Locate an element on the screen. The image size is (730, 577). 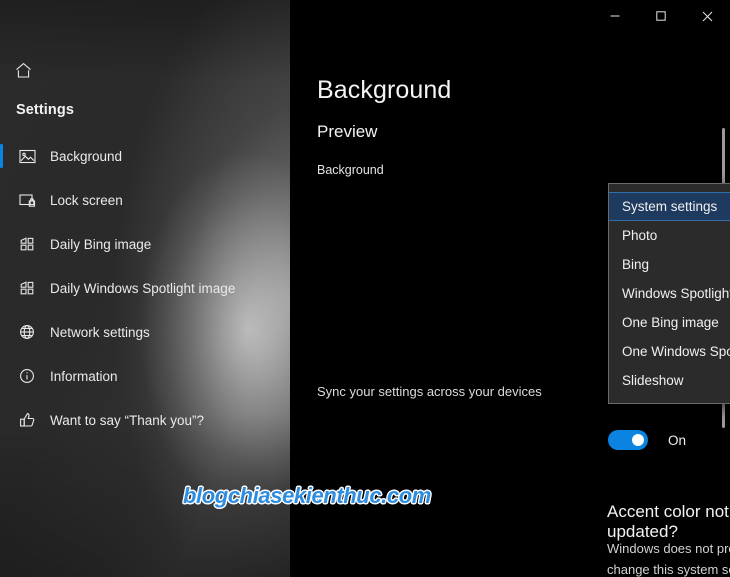
accent-color-heading: Accent color not updated? is located at coordinates (668, 521).